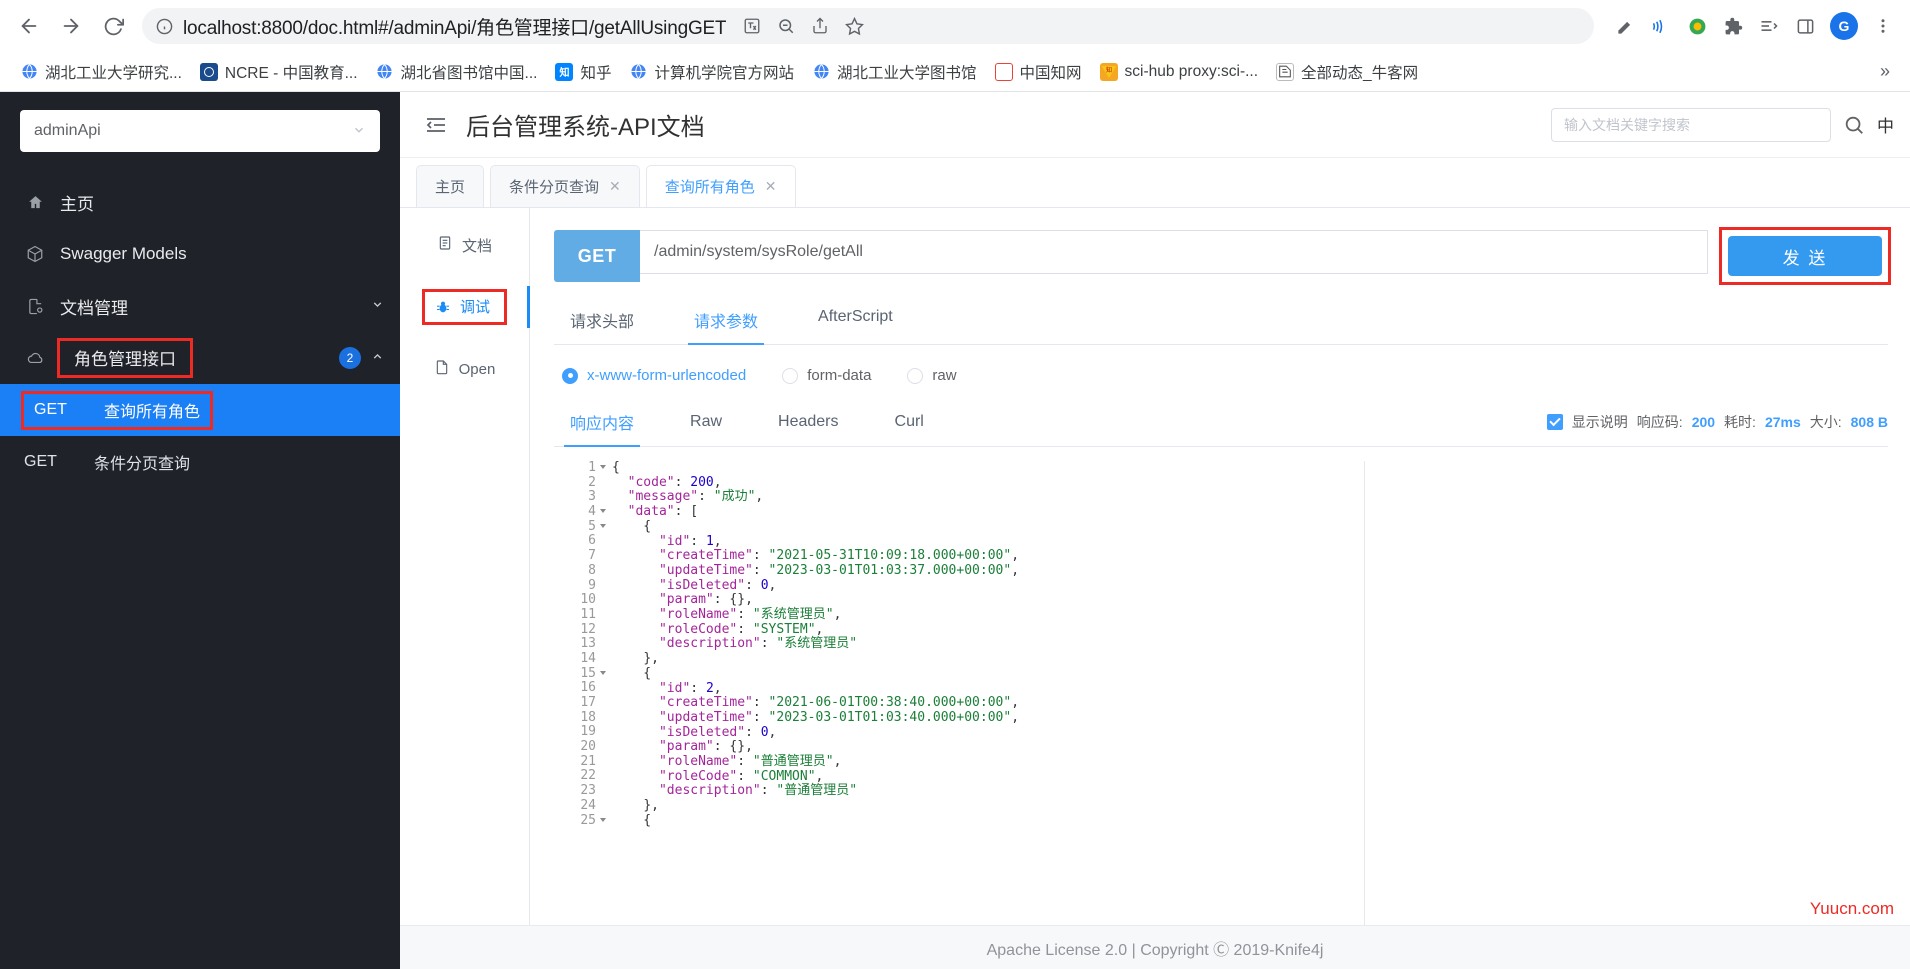  I want to click on radio-urlencoded: x-www-form-urlencoded, so click(654, 375).